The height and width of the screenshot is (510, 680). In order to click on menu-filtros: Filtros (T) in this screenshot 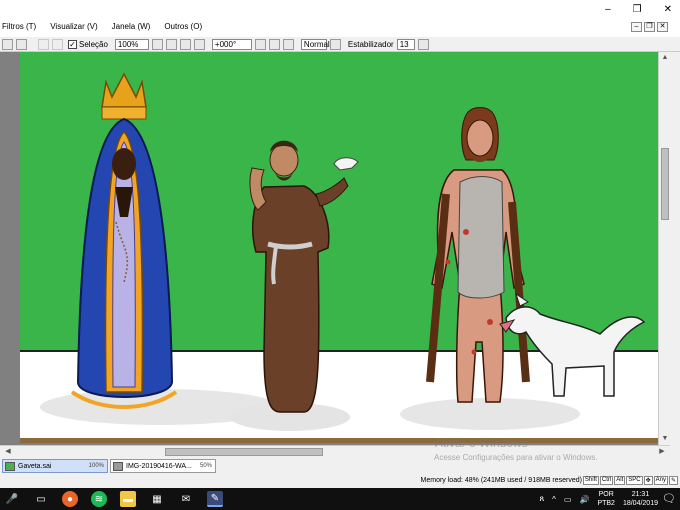, I will do `click(19, 26)`.